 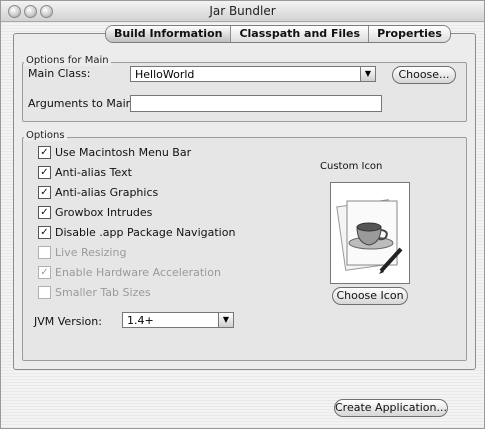 What do you see at coordinates (256, 103) in the screenshot?
I see `arguments-to-main-field` at bounding box center [256, 103].